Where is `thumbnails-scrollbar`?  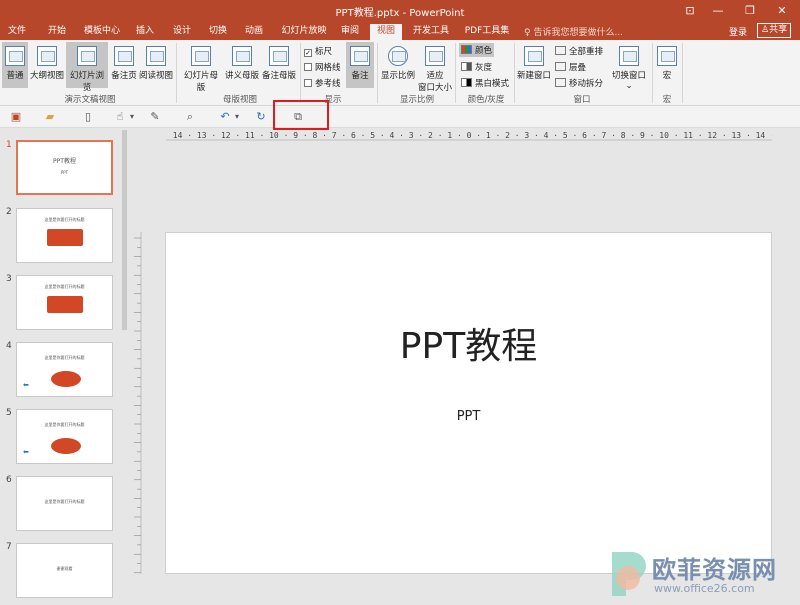
thumbnails-scrollbar is located at coordinates (124, 230).